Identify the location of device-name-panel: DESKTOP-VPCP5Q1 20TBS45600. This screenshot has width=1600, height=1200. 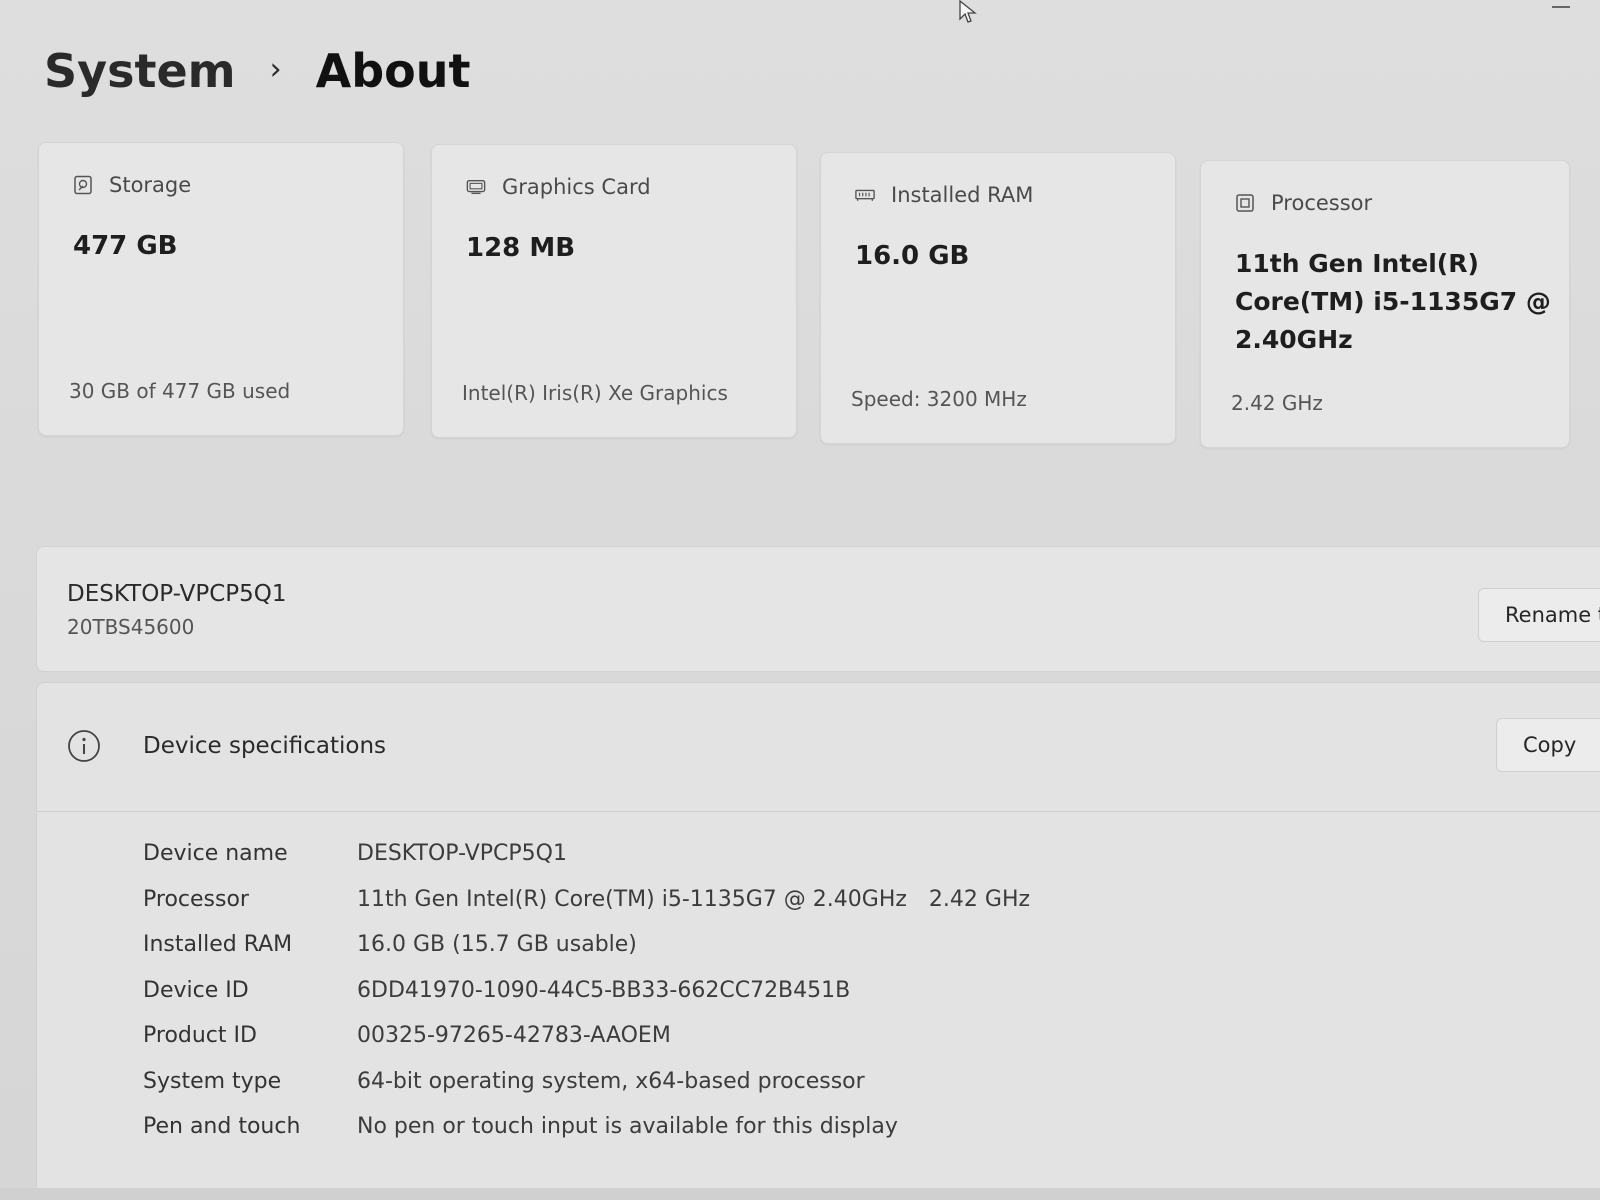
(818, 609).